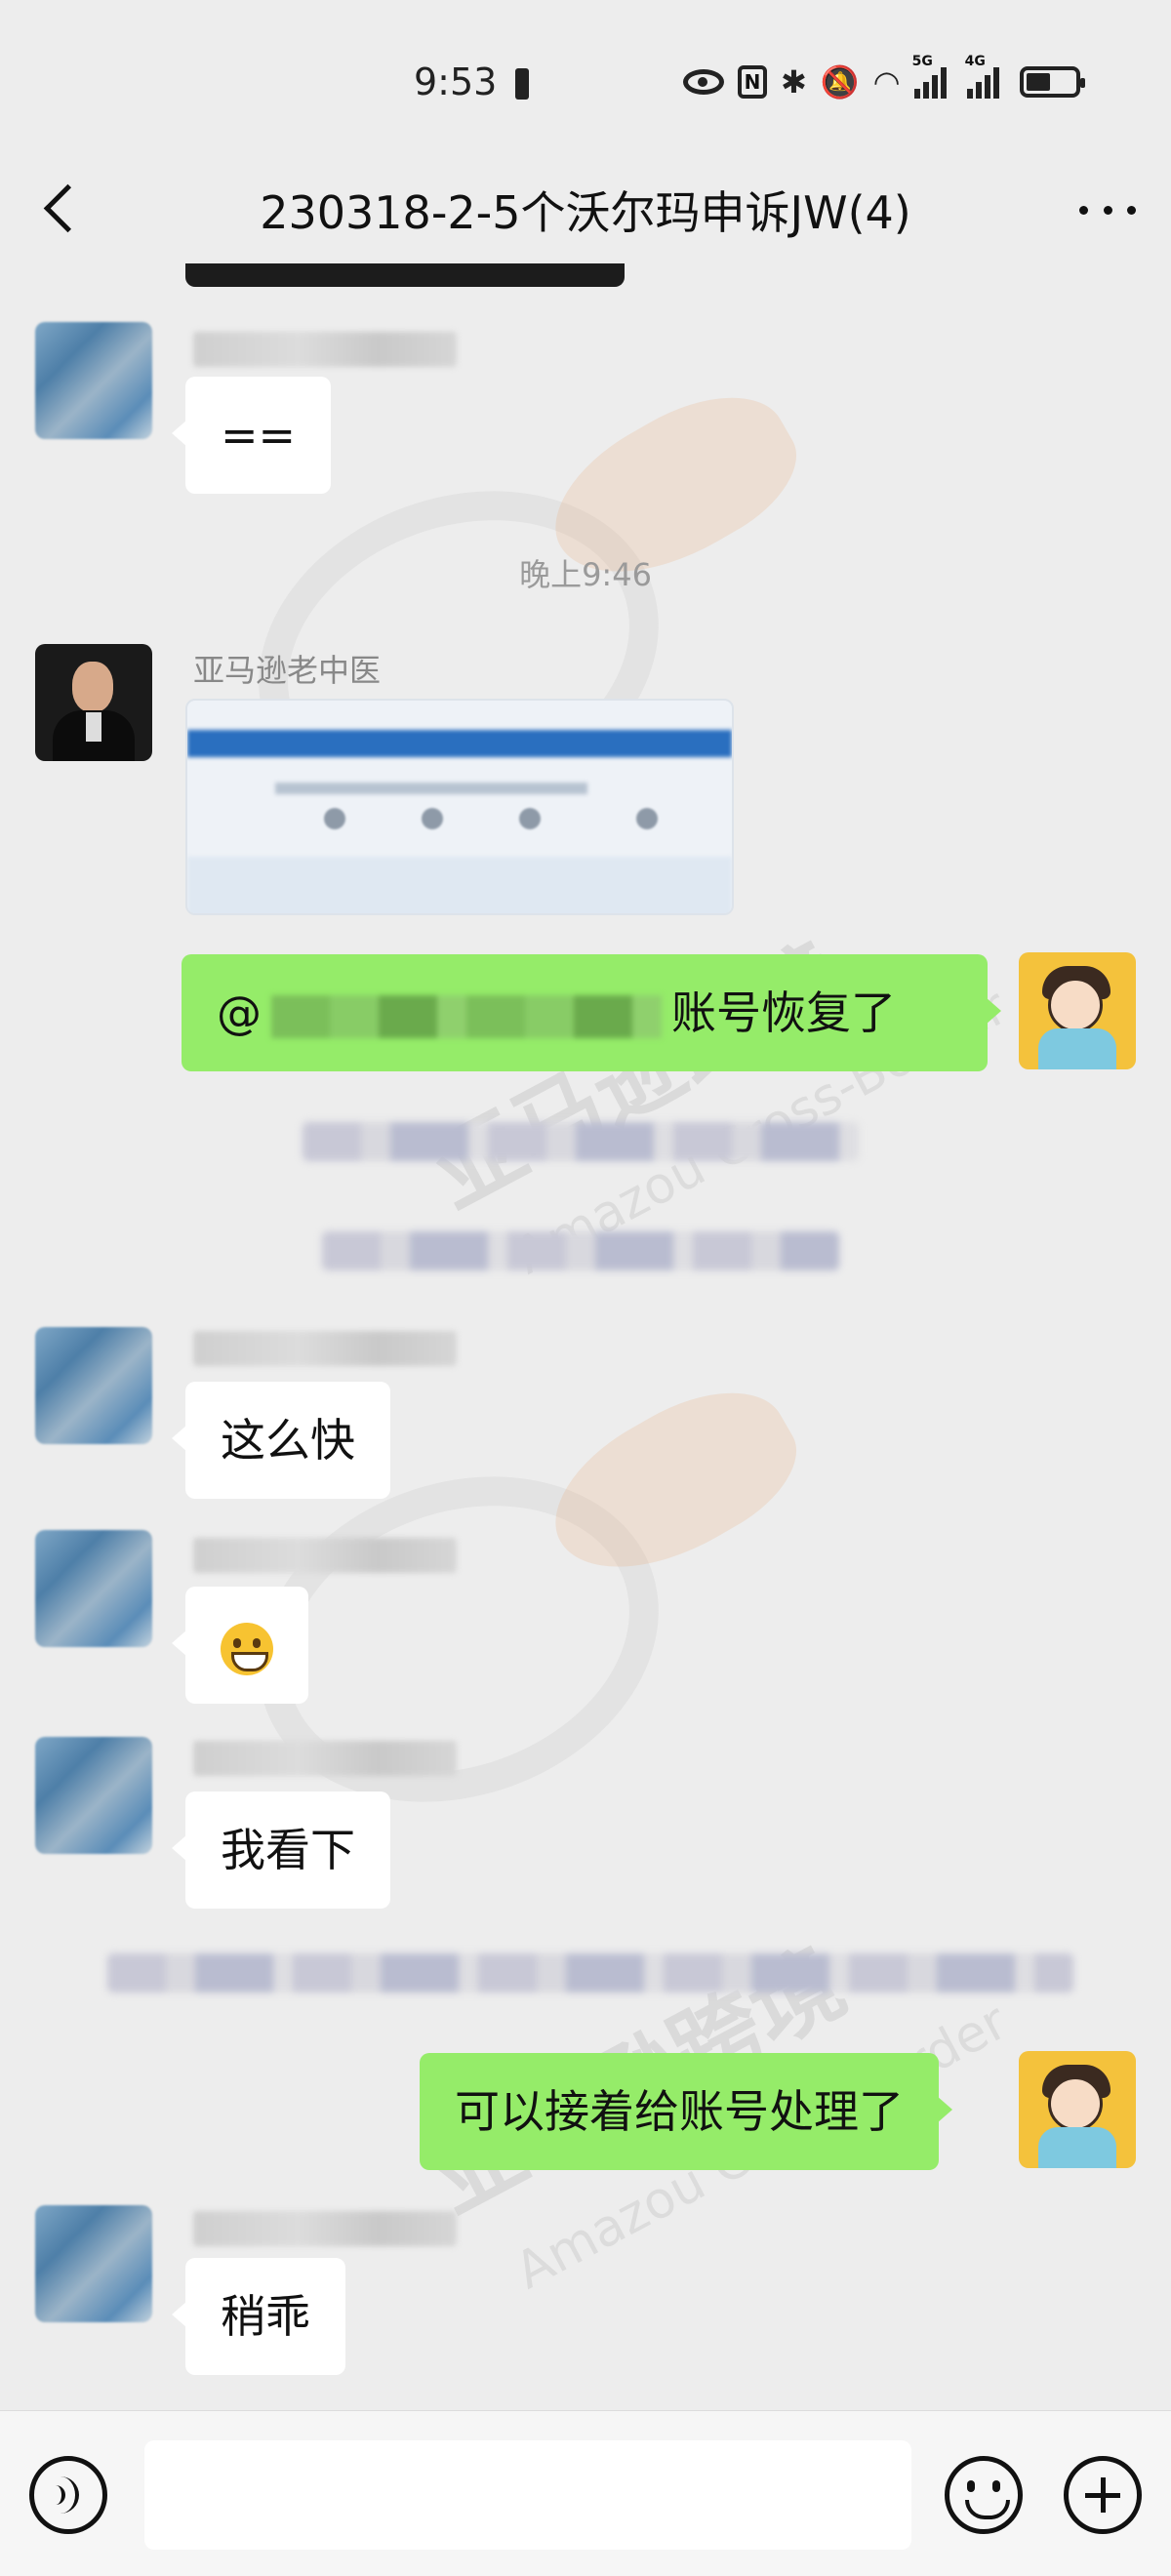  I want to click on more-options-button, so click(1107, 209).